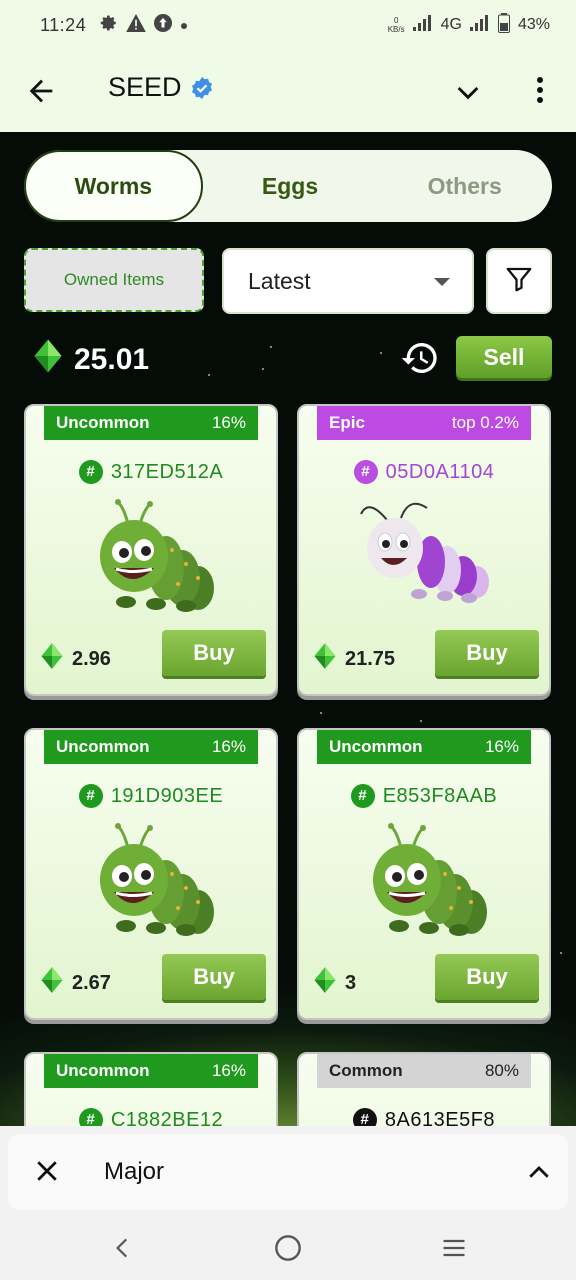 The image size is (576, 1280). Describe the element at coordinates (288, 1172) in the screenshot. I see `mini-app-bar: Major` at that location.